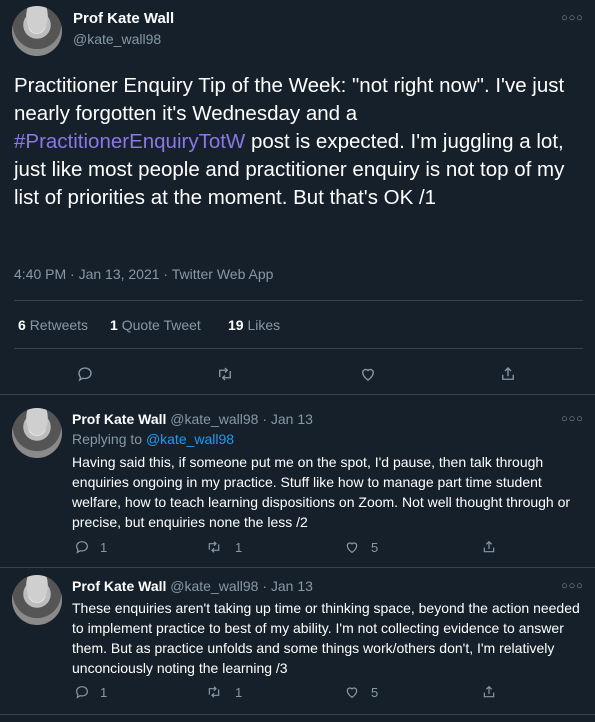 The height and width of the screenshot is (722, 595). Describe the element at coordinates (190, 439) in the screenshot. I see `replying-to-handle: @kate_wall98` at that location.